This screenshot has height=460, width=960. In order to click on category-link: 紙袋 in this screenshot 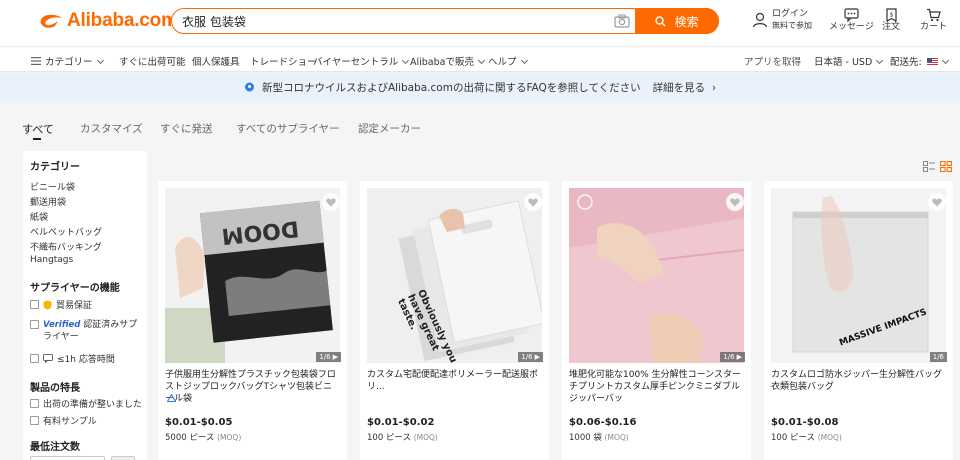, I will do `click(39, 216)`.